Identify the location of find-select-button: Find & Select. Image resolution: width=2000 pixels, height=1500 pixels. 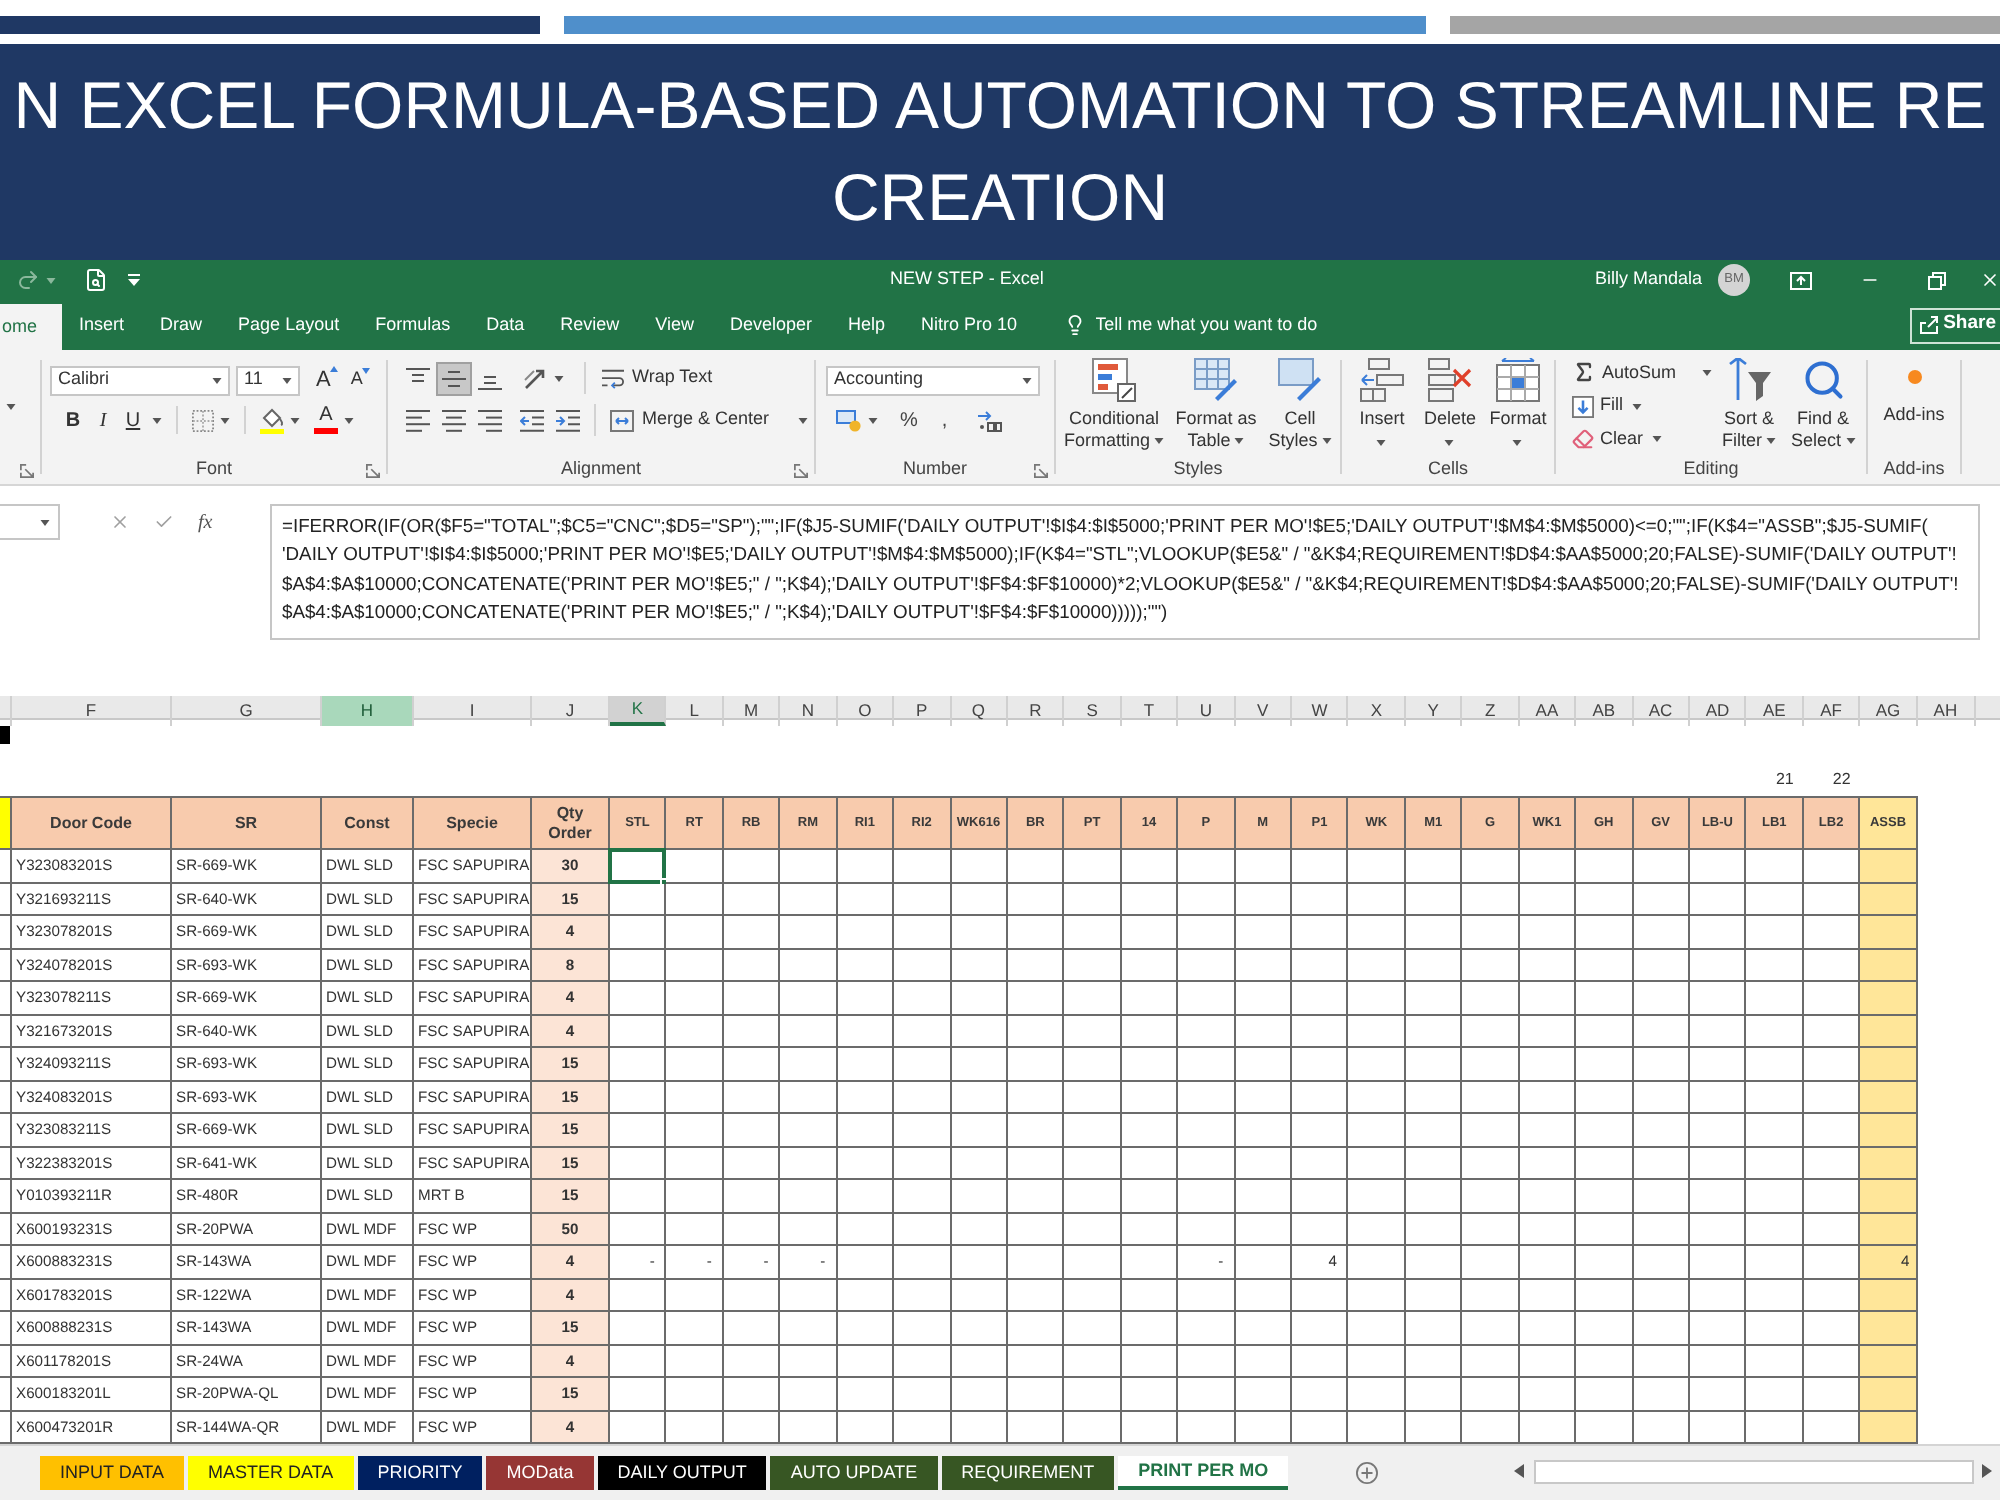
(1823, 403).